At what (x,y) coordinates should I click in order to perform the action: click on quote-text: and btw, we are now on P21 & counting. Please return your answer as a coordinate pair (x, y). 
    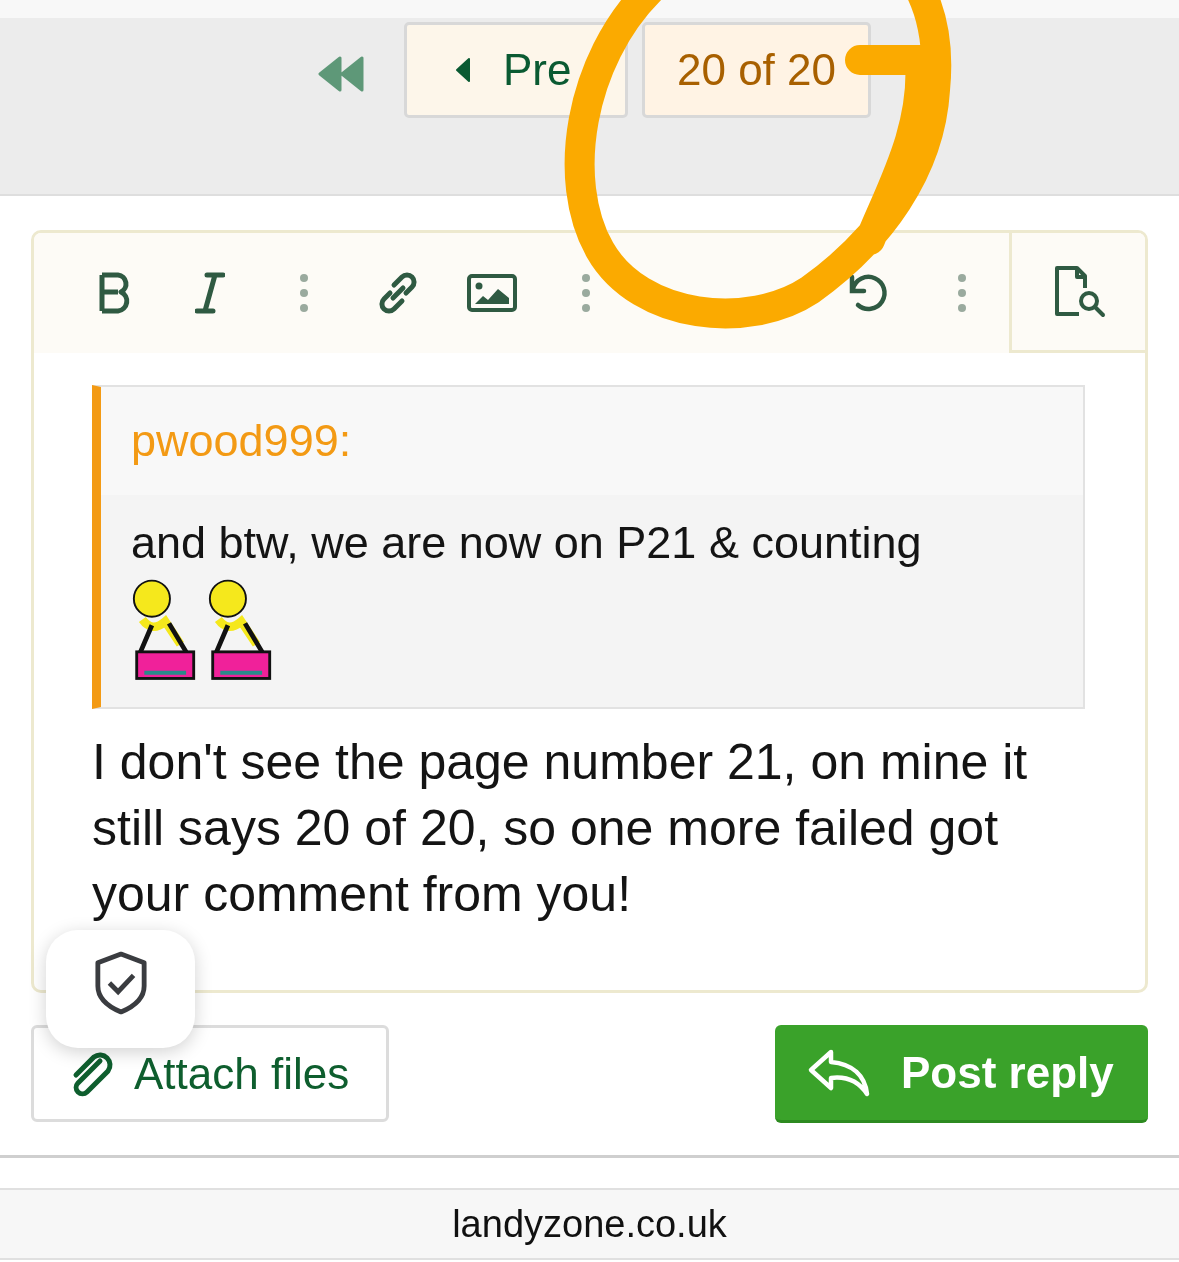
    Looking at the image, I should click on (527, 543).